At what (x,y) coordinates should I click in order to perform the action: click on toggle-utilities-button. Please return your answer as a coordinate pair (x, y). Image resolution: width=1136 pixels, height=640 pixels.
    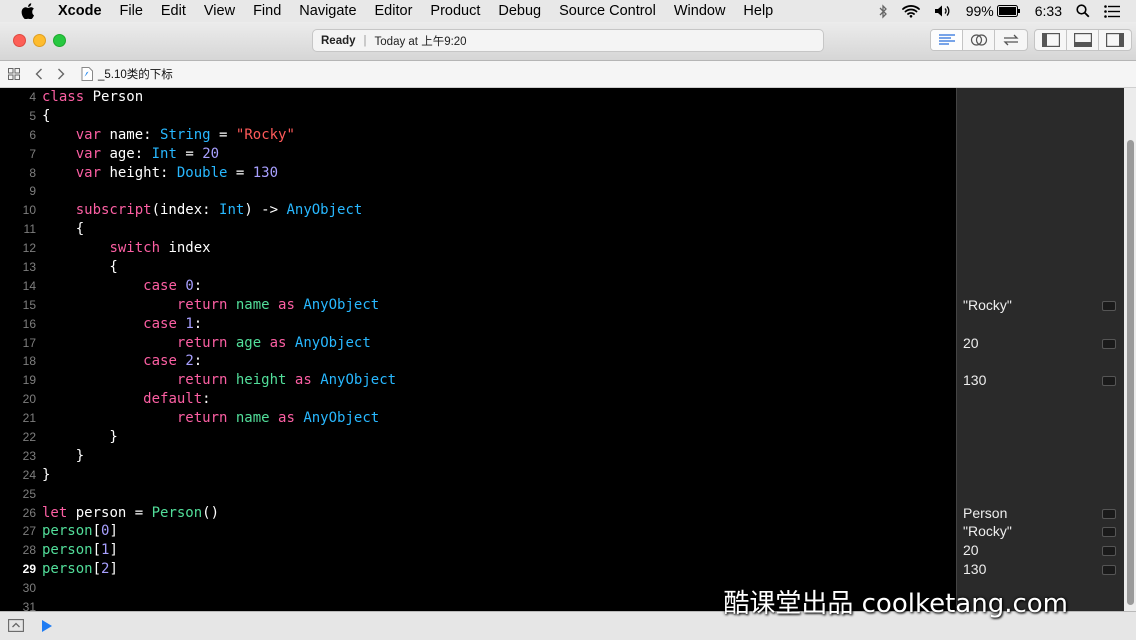
    Looking at the image, I should click on (1115, 40).